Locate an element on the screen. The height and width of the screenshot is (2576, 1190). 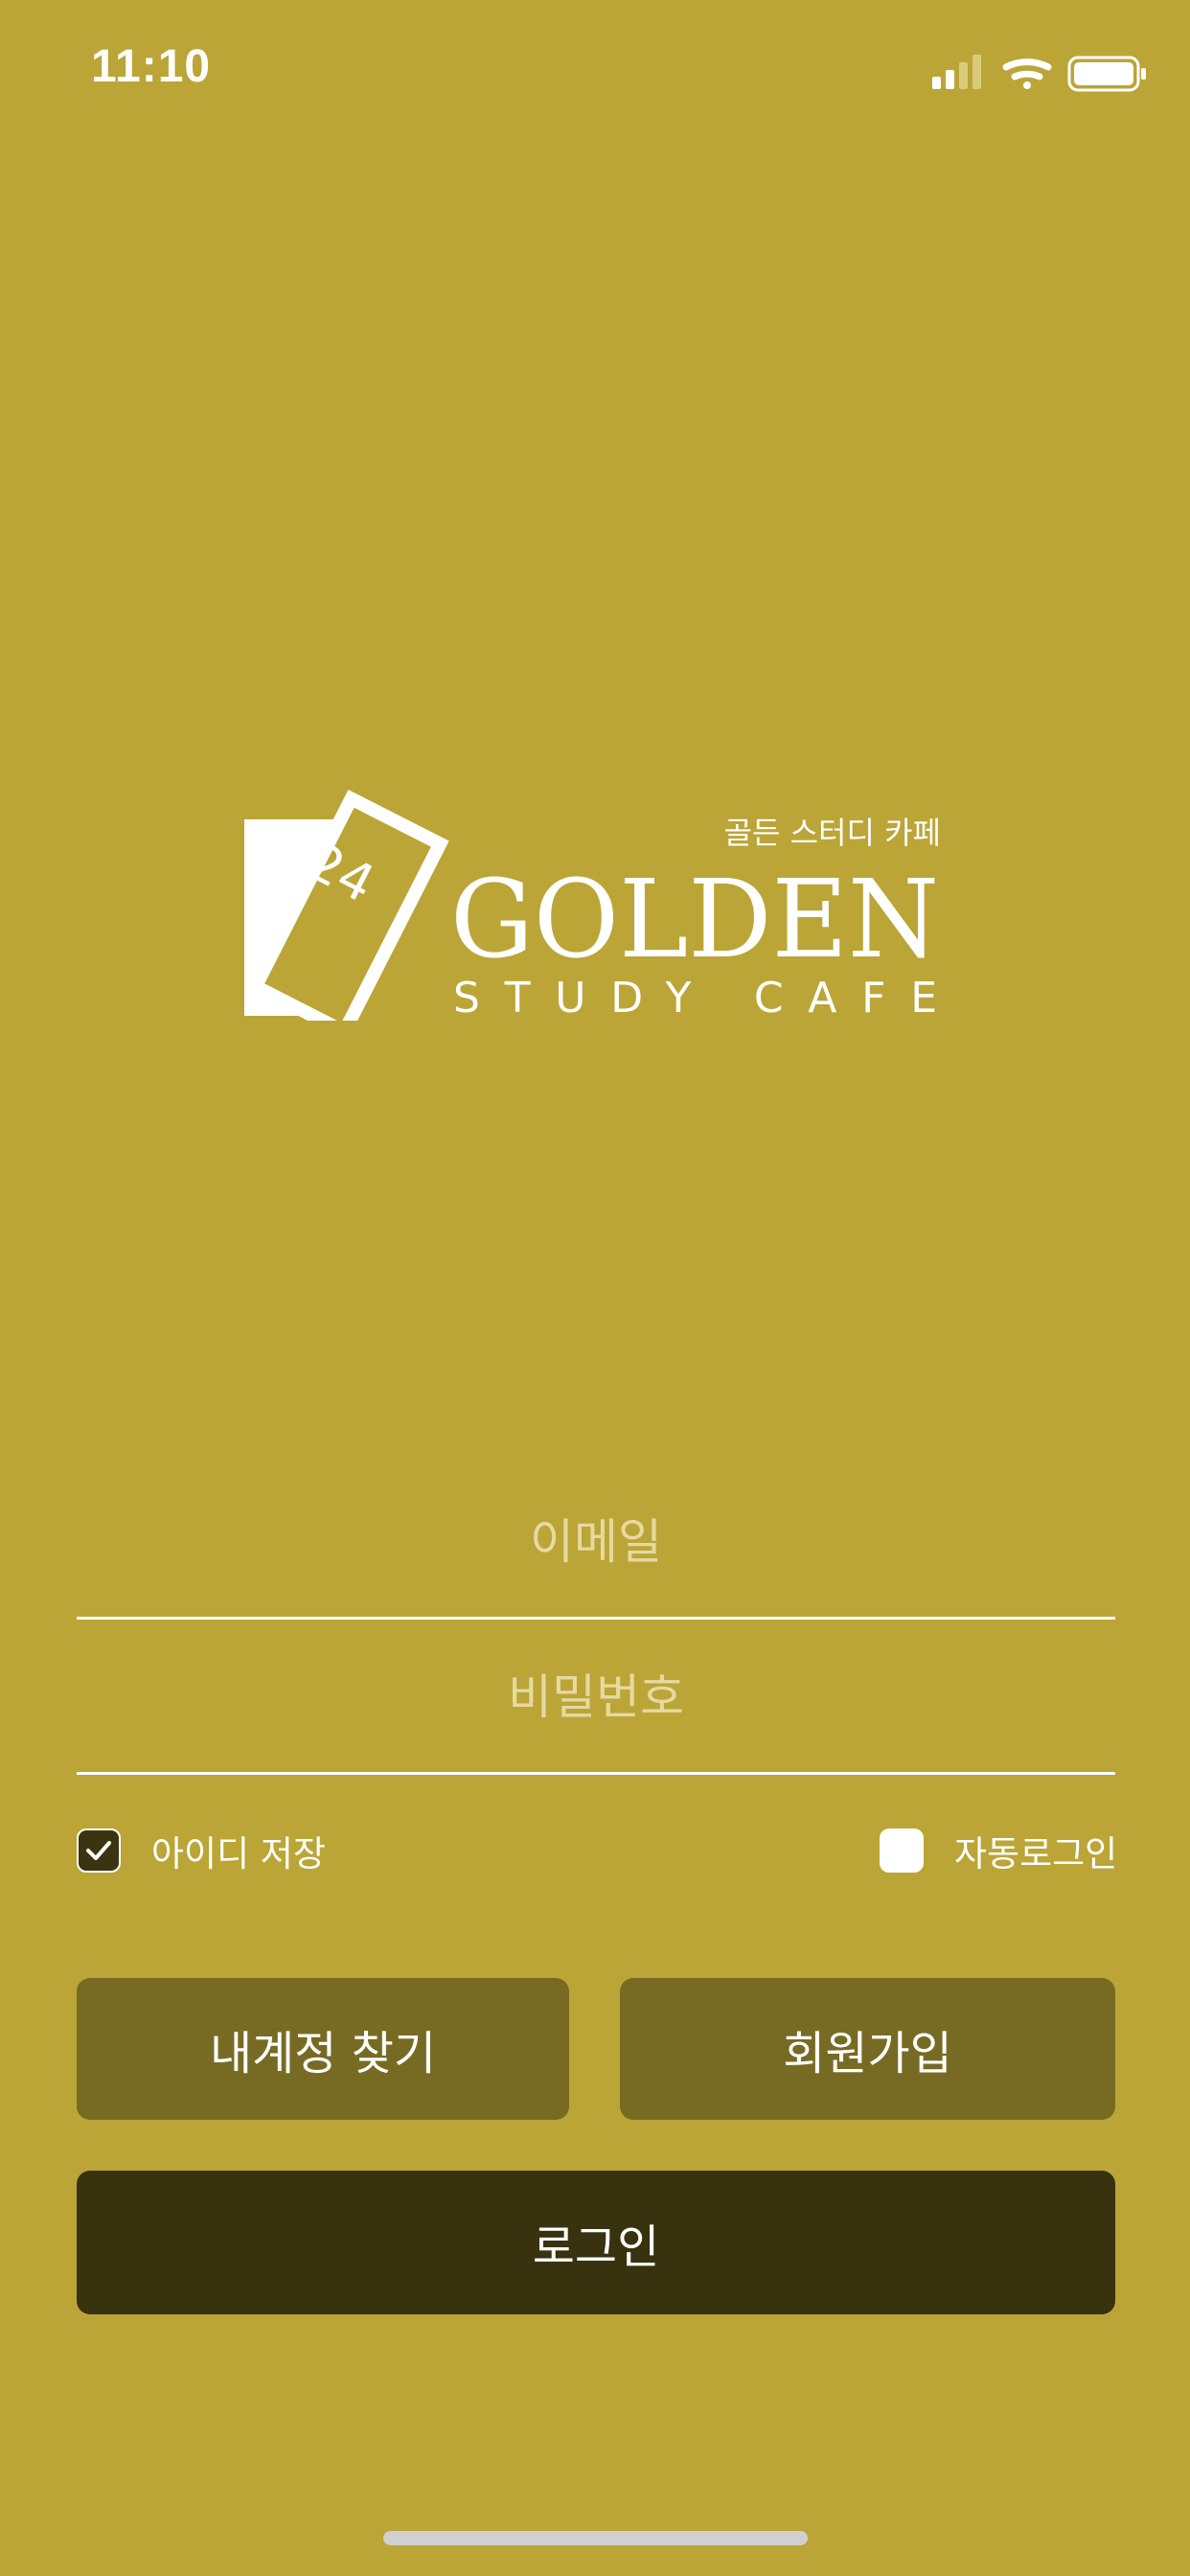
status-icons is located at coordinates (1039, 73).